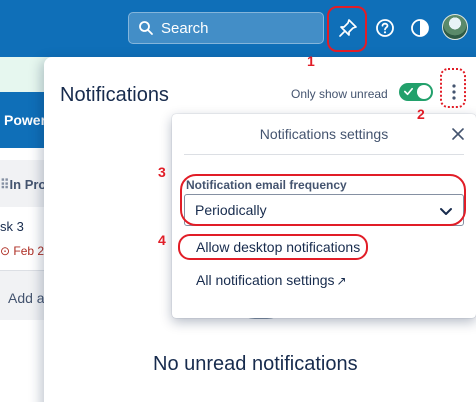 The width and height of the screenshot is (476, 402). I want to click on theme-icon, so click(420, 28).